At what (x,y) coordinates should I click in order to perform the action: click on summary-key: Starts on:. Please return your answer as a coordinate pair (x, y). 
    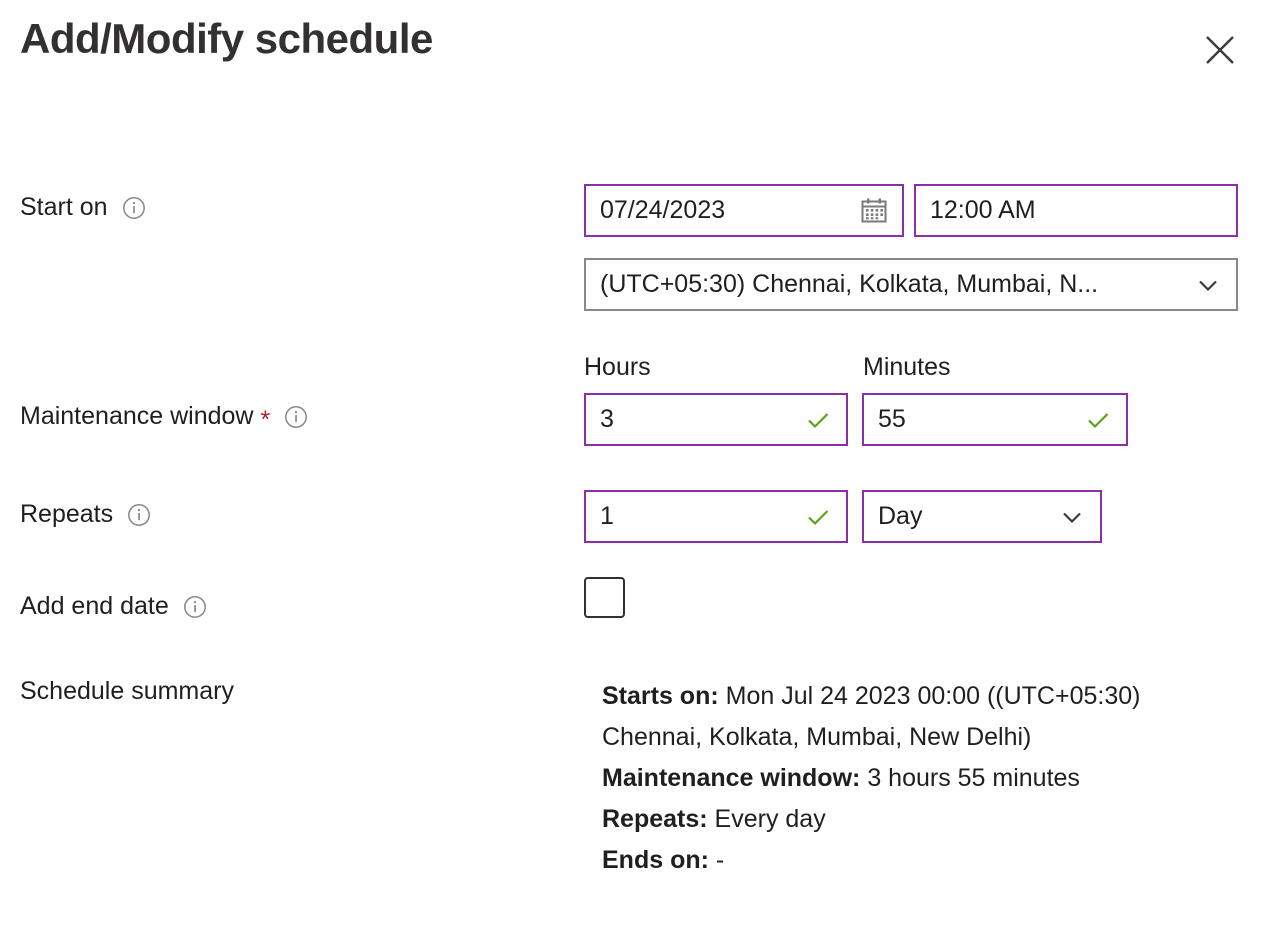
    Looking at the image, I should click on (660, 696).